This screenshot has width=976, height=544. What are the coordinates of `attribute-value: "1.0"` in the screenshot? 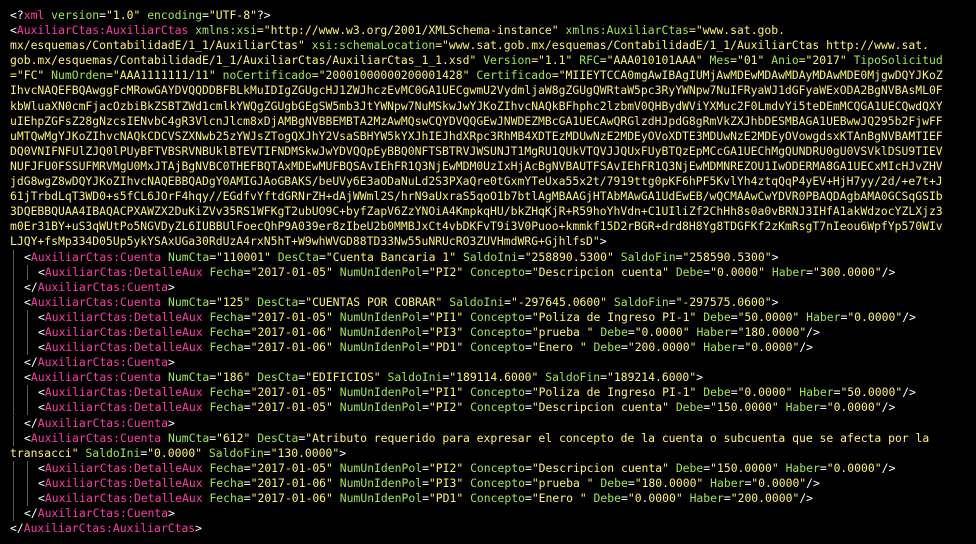 It's located at (123, 15).